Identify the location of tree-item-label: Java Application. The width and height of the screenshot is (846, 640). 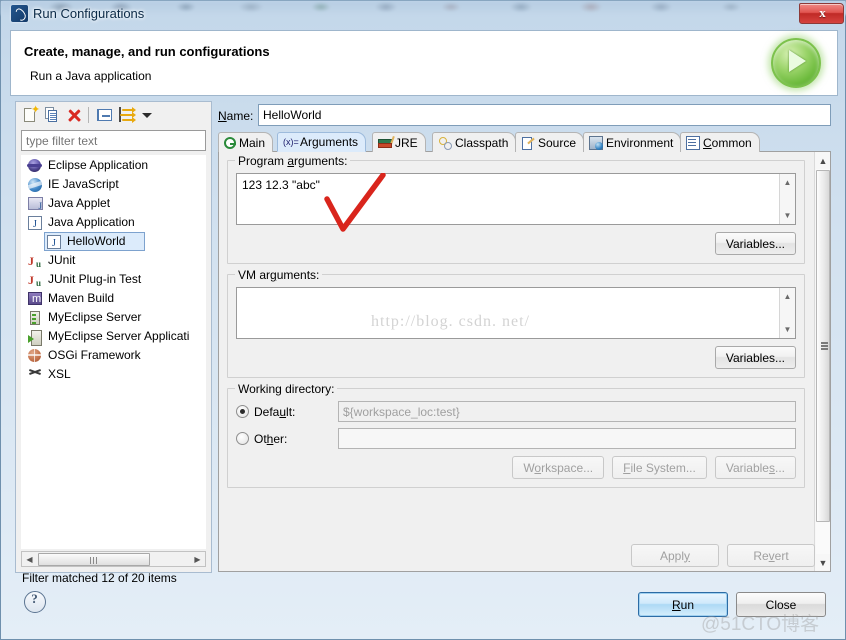
(91, 222).